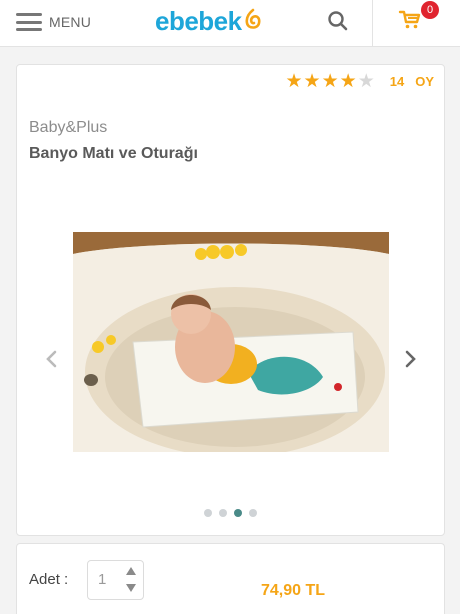 This screenshot has height=614, width=460. Describe the element at coordinates (430, 10) in the screenshot. I see `cart-count-badge: 0` at that location.